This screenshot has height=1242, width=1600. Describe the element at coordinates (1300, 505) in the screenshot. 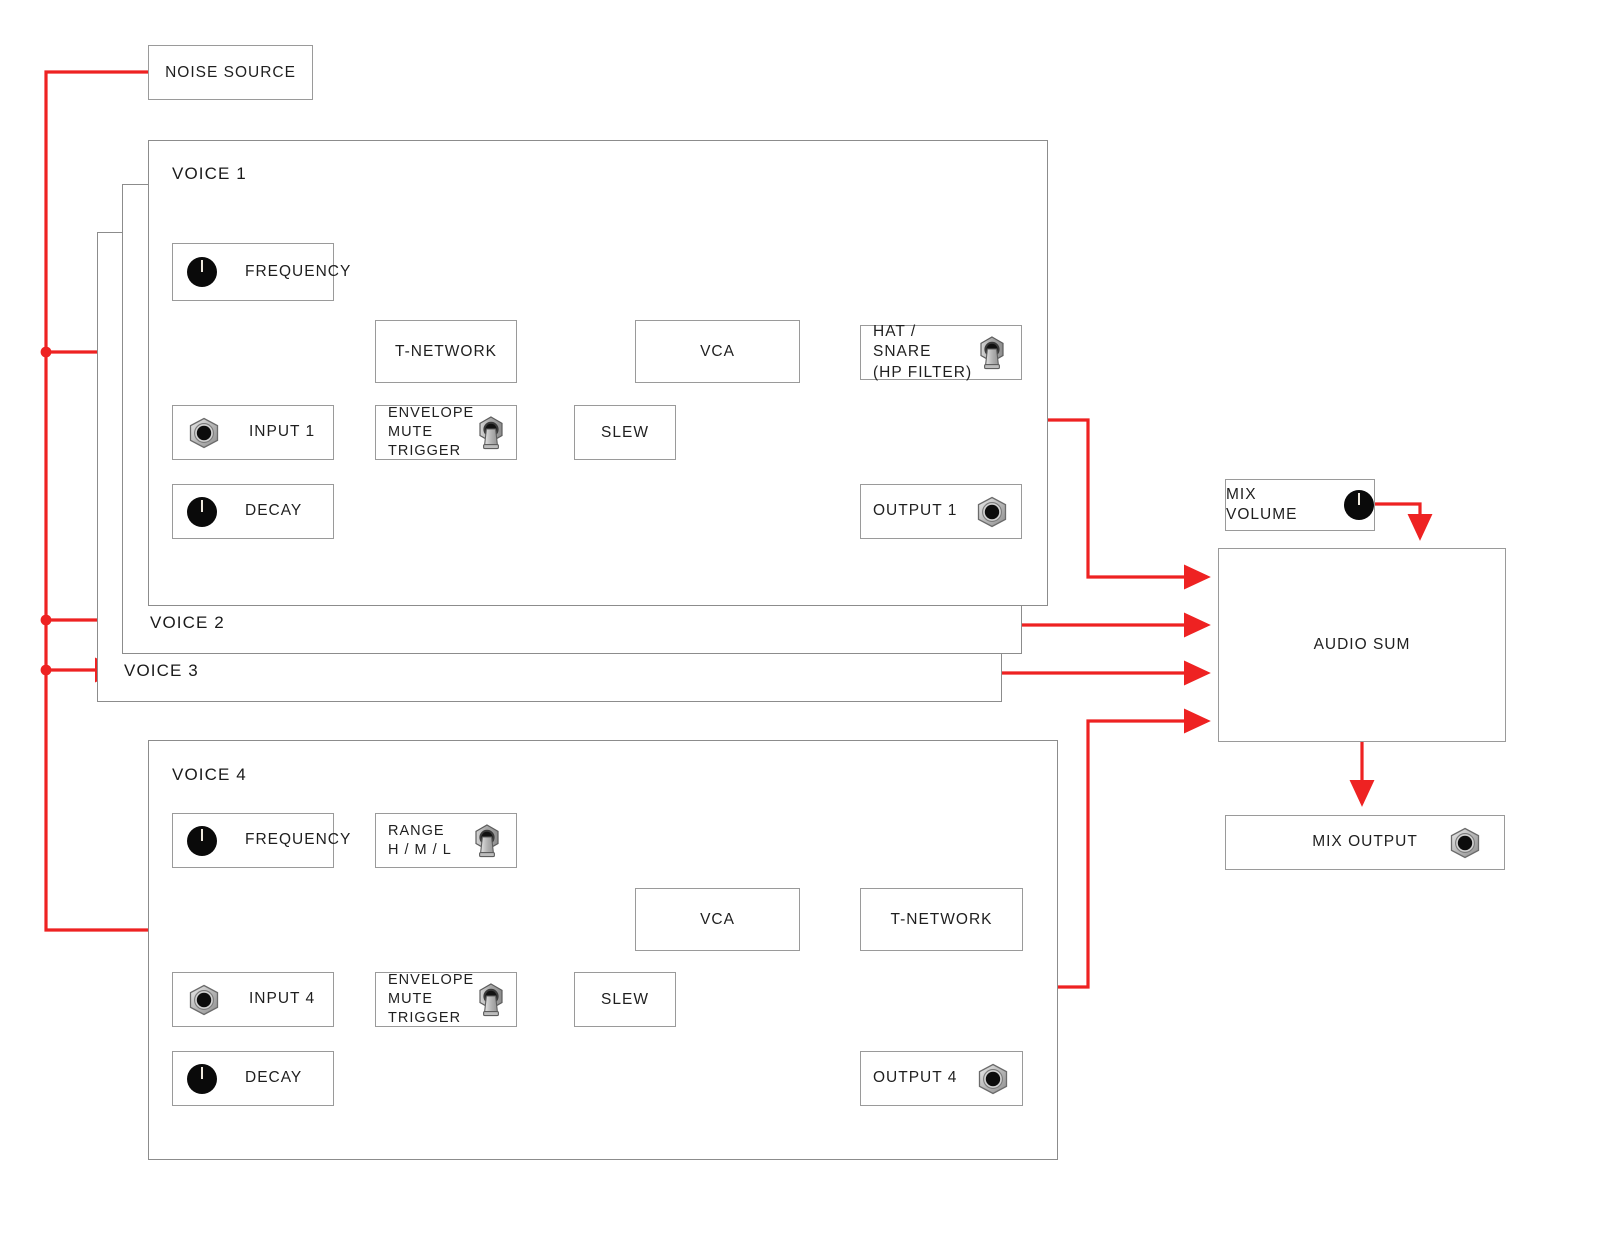

I see `mix-volume-control: MIX VOLUME` at that location.